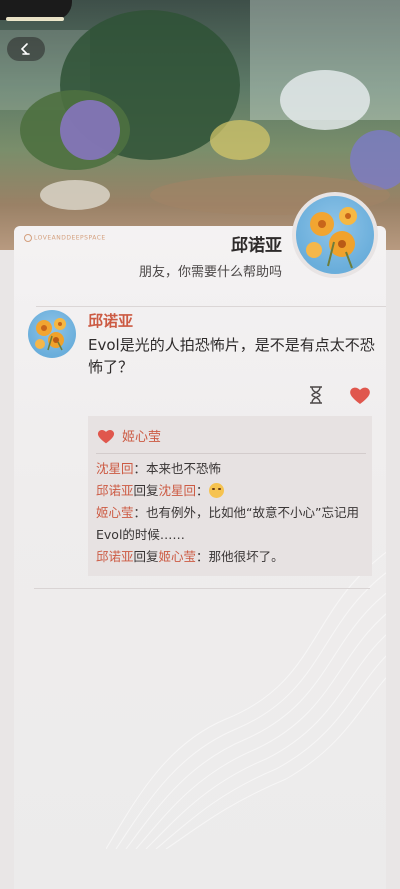 The image size is (400, 889). I want to click on reply-target-user: 姬心莹, so click(178, 556).